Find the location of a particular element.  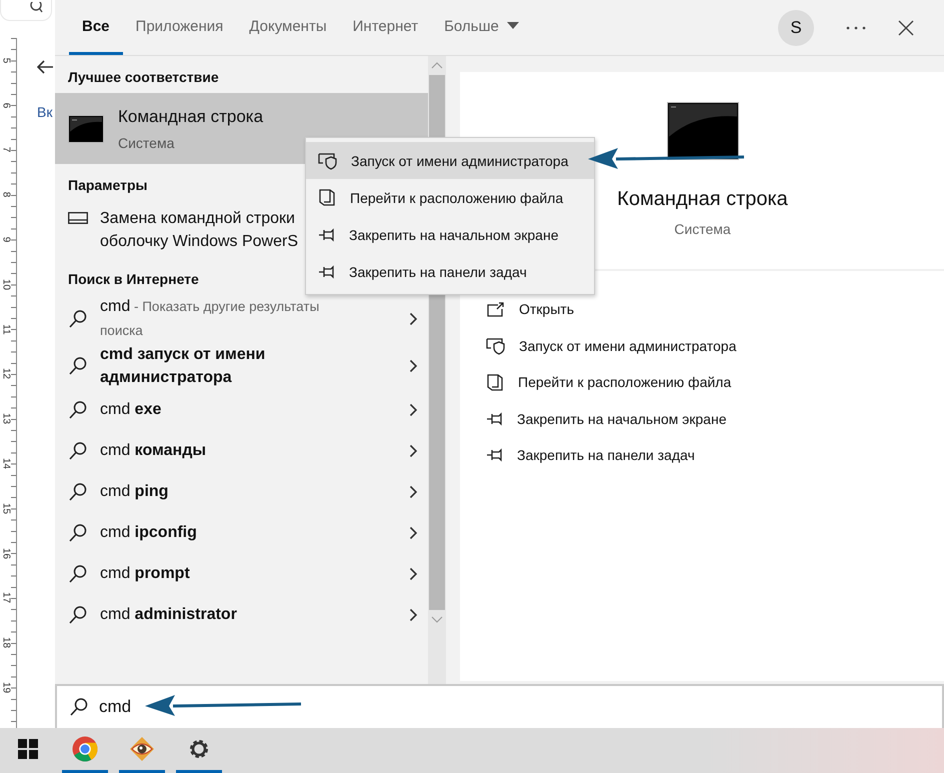

eye-icon is located at coordinates (142, 749).